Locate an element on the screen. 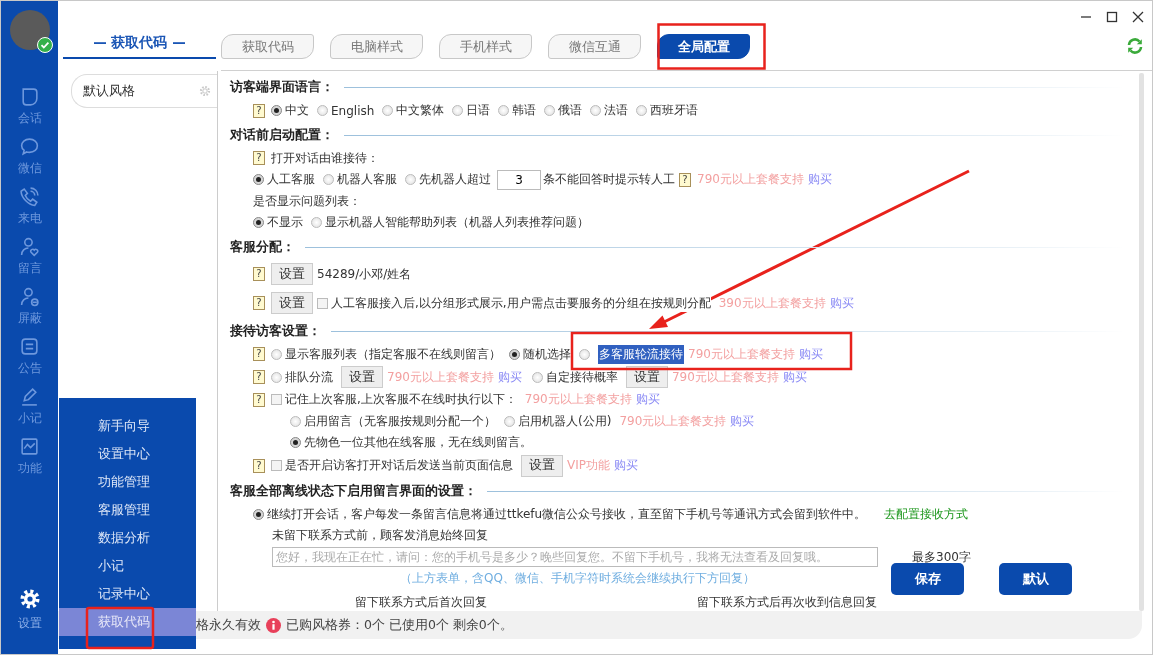 The image size is (1153, 655). style-item: 默认风格 is located at coordinates (144, 91).